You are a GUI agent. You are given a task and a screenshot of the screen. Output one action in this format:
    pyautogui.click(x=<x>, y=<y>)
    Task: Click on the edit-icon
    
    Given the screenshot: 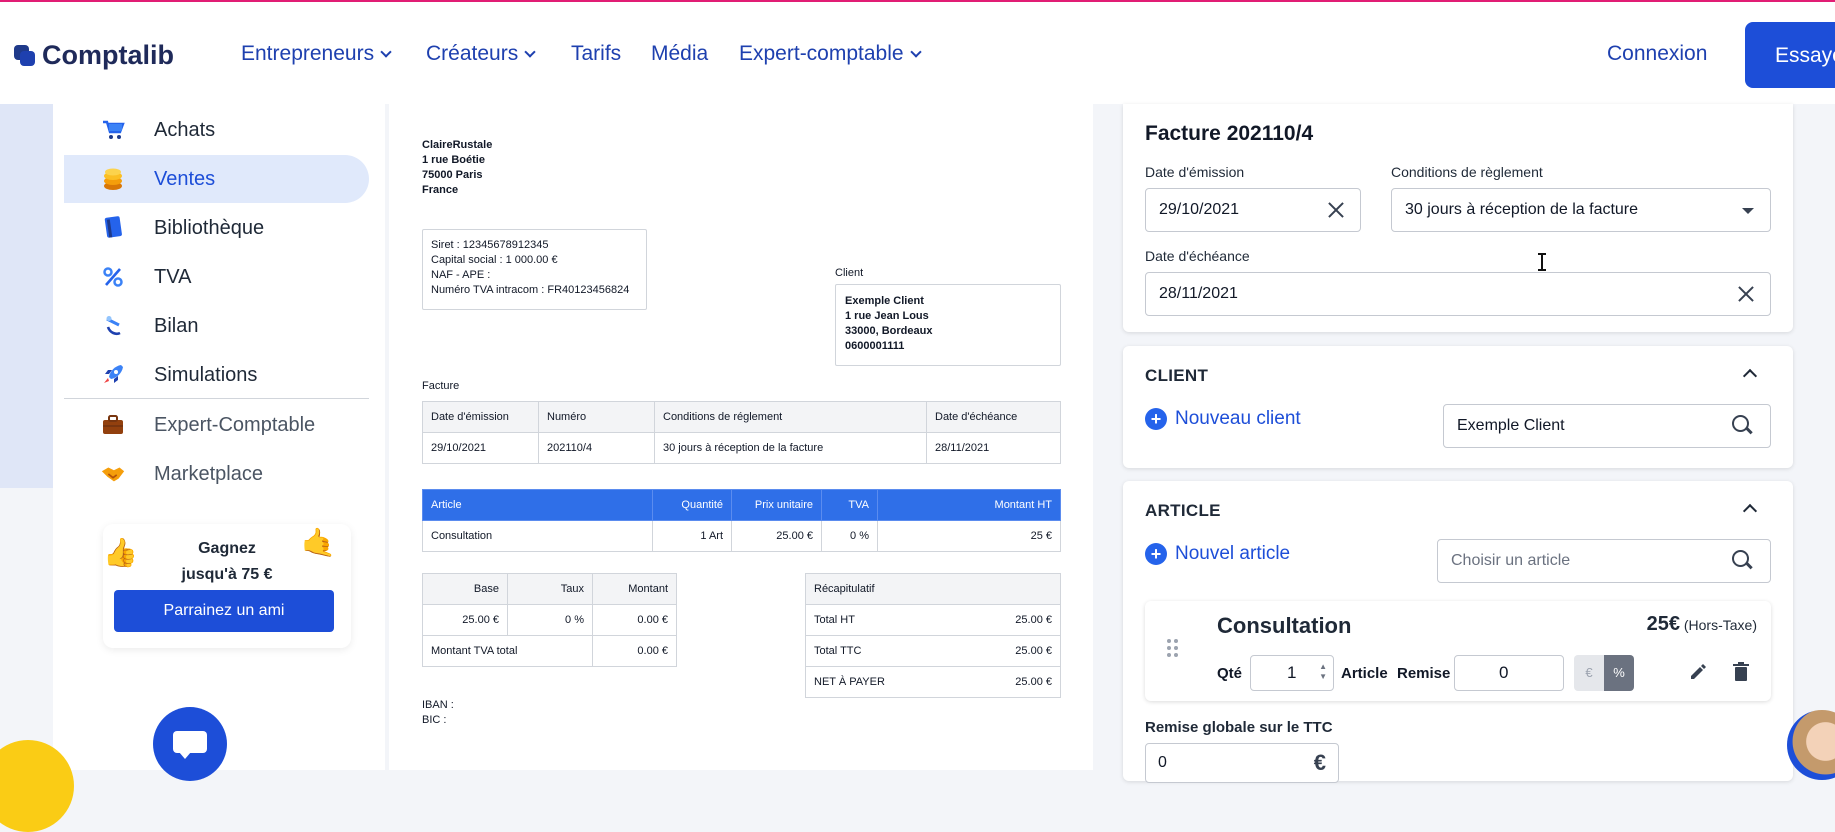 What is the action you would take?
    pyautogui.click(x=1698, y=674)
    